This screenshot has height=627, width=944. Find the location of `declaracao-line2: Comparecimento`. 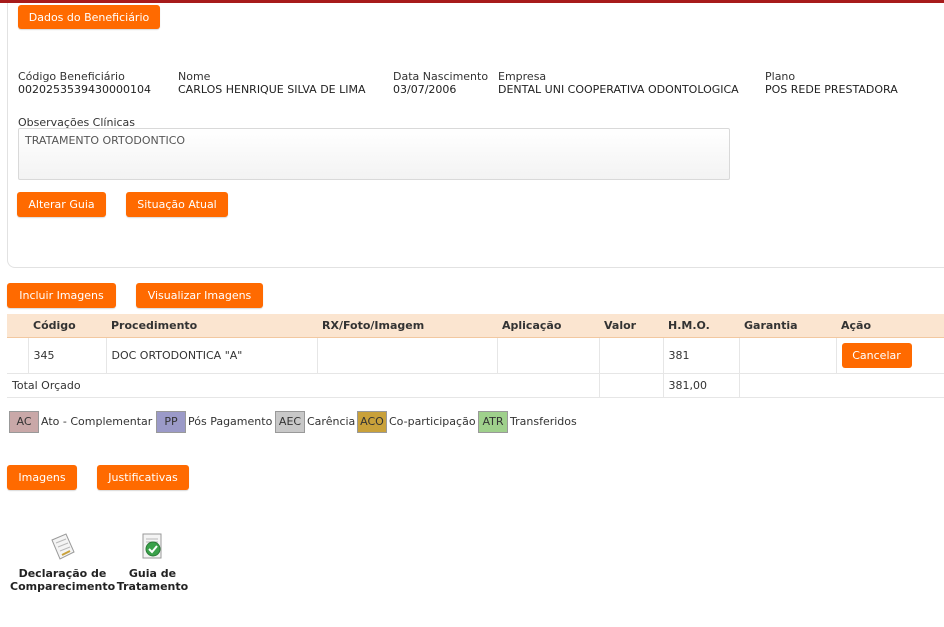

declaracao-line2: Comparecimento is located at coordinates (63, 586).